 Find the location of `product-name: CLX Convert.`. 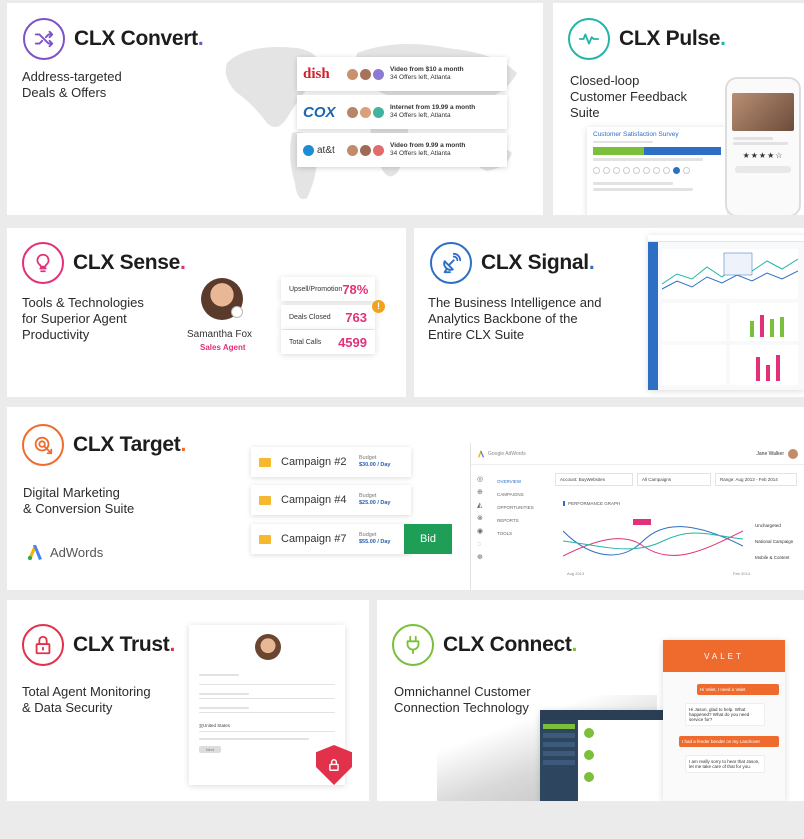

product-name: CLX Convert. is located at coordinates (139, 38).